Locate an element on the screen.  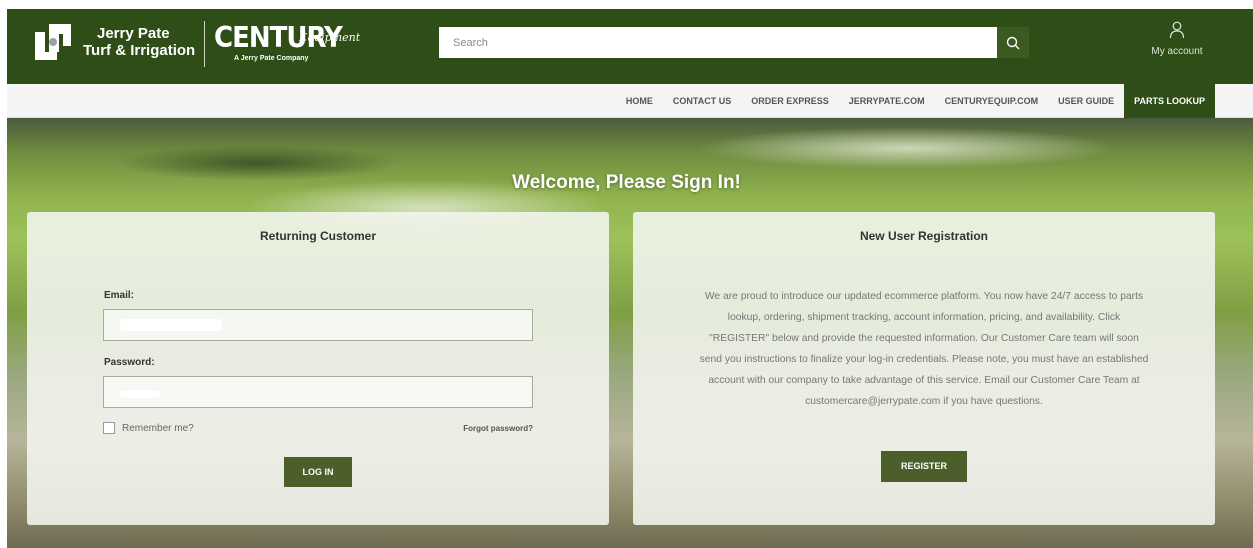
nav-user-guide: USER GUIDE is located at coordinates (1086, 101).